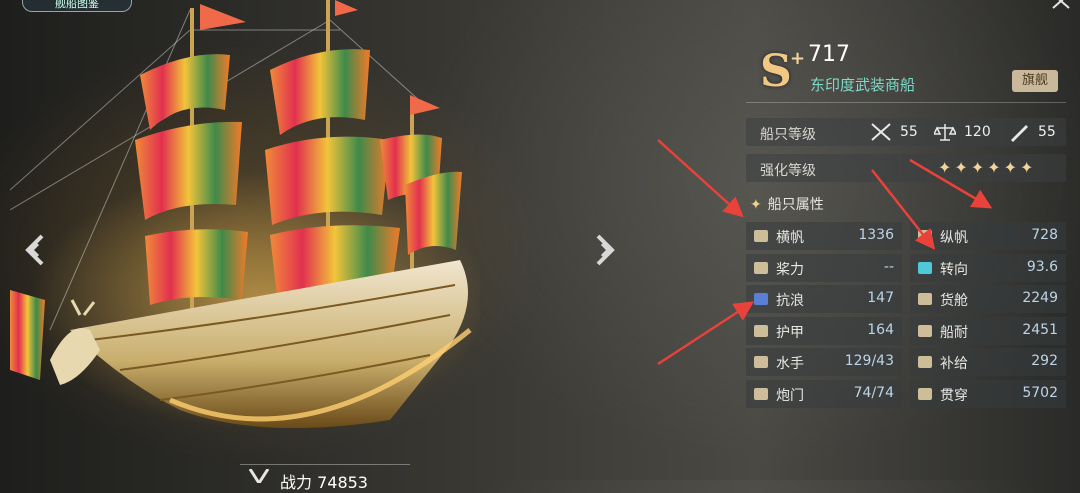 This screenshot has width=1080, height=493. I want to click on enhance-level-label: 强化等级, so click(788, 171).